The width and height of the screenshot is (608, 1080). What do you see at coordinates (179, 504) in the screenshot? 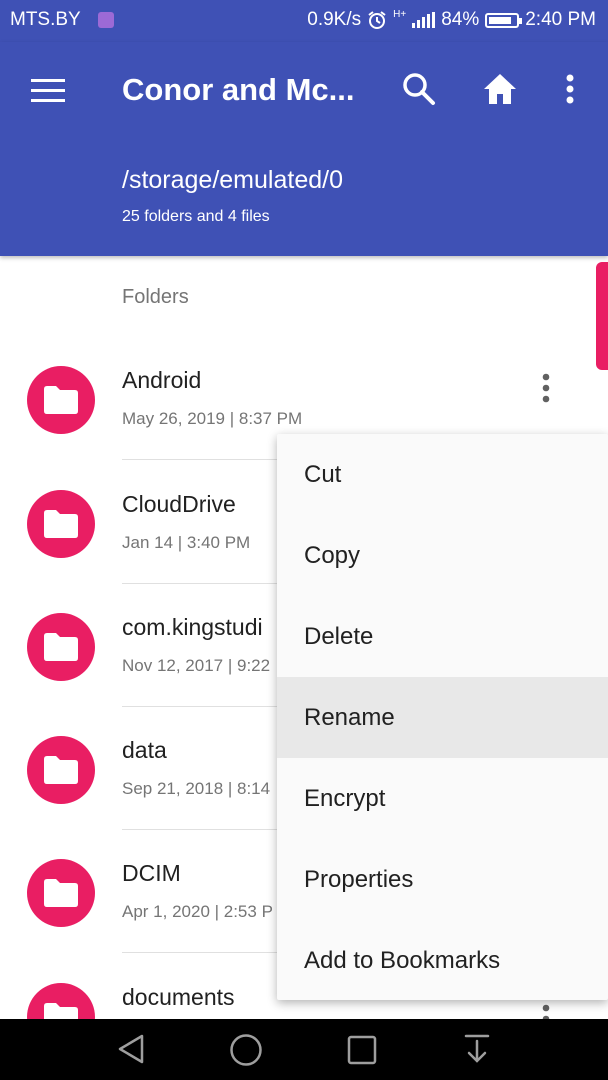
I see `folder-name: CloudDrive` at bounding box center [179, 504].